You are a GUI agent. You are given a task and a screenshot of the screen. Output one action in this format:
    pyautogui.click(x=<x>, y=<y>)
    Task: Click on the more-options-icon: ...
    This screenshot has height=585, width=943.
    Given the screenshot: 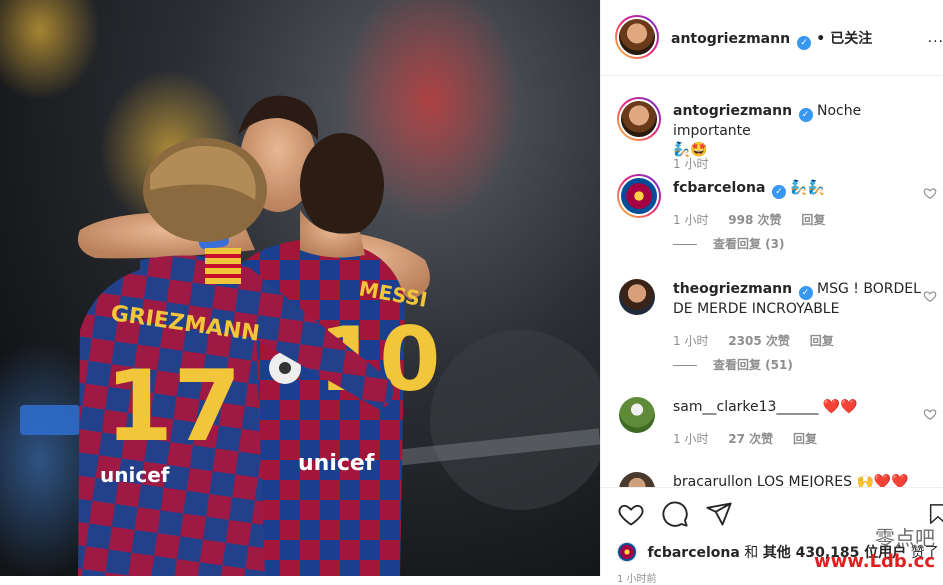 What is the action you would take?
    pyautogui.click(x=935, y=38)
    